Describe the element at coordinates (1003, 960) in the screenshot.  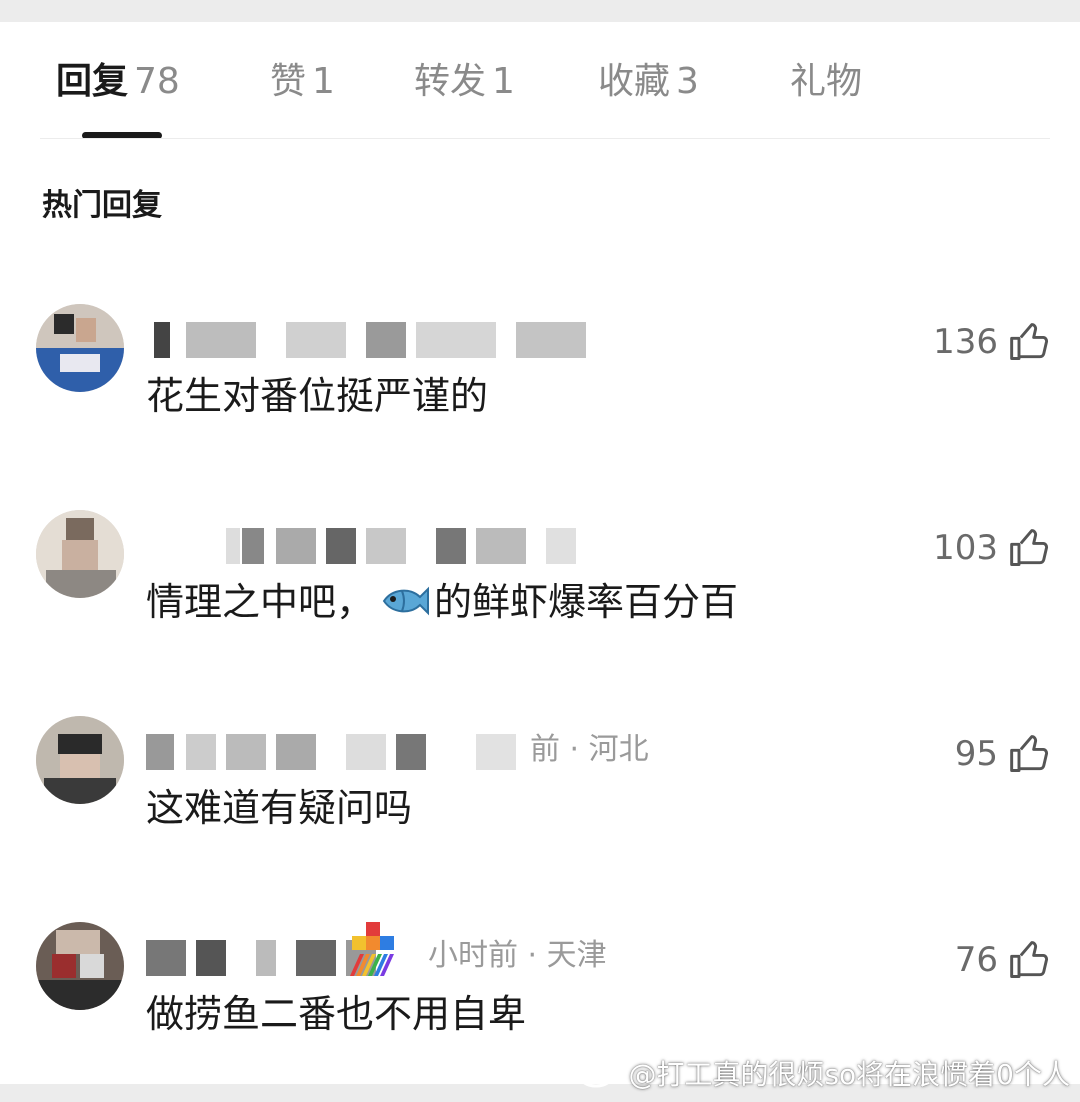
I see `like-button: 76` at that location.